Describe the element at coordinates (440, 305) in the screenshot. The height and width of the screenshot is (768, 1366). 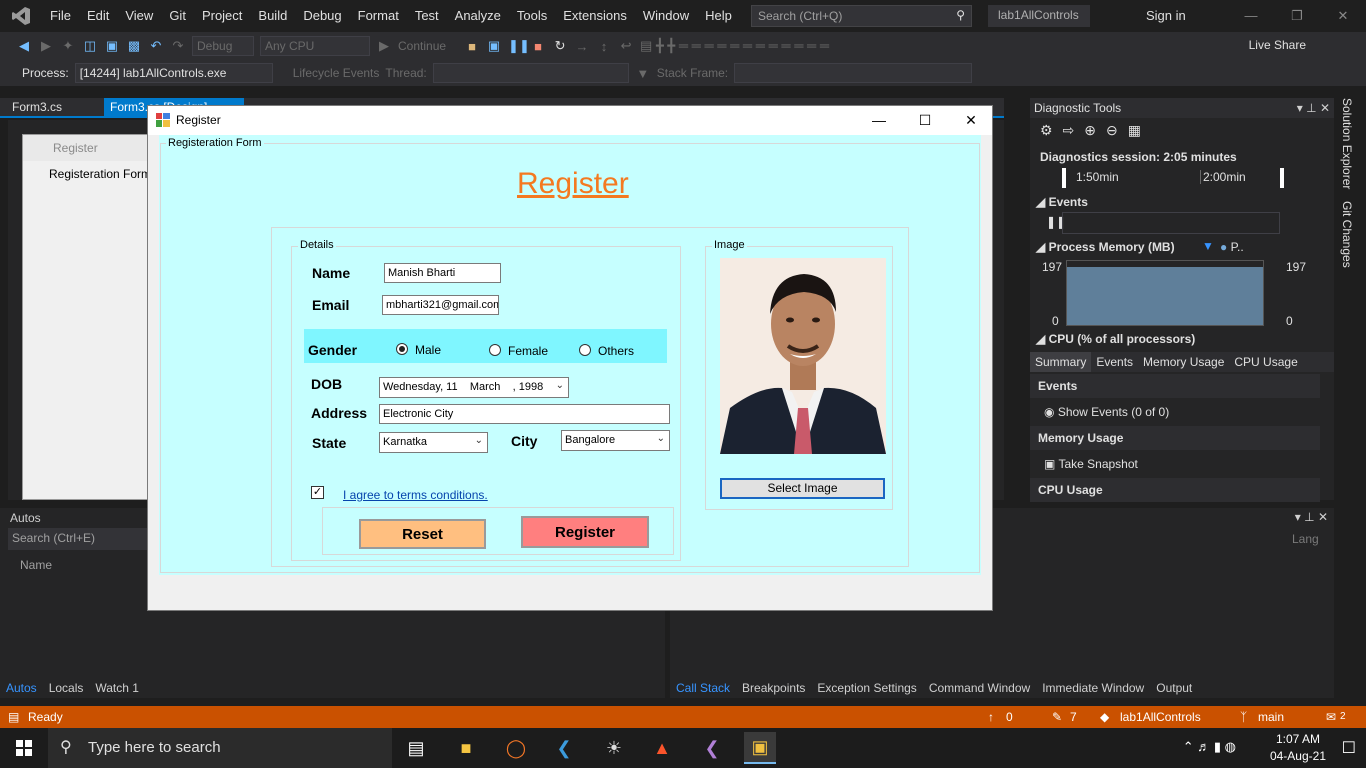
I see `email-input: mbharti321@gmail.com` at that location.